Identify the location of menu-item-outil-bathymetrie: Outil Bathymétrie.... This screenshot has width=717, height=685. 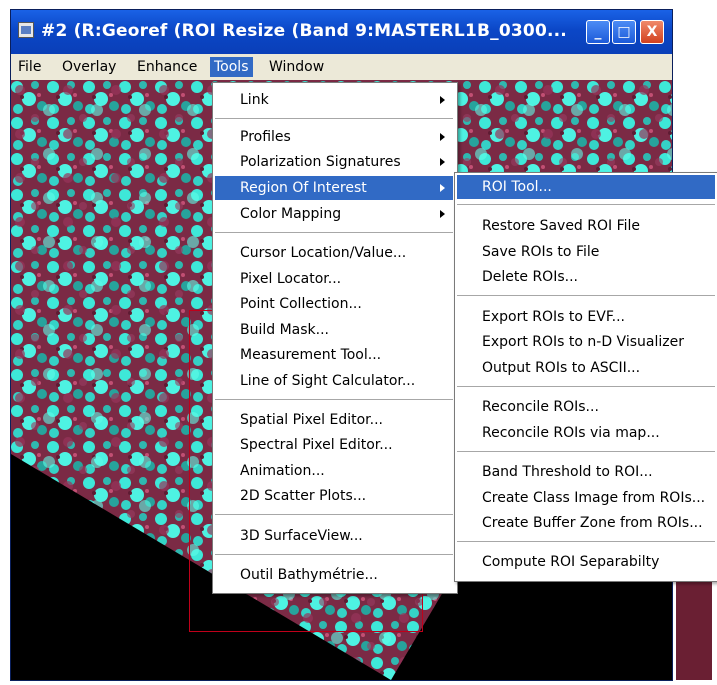
(334, 575).